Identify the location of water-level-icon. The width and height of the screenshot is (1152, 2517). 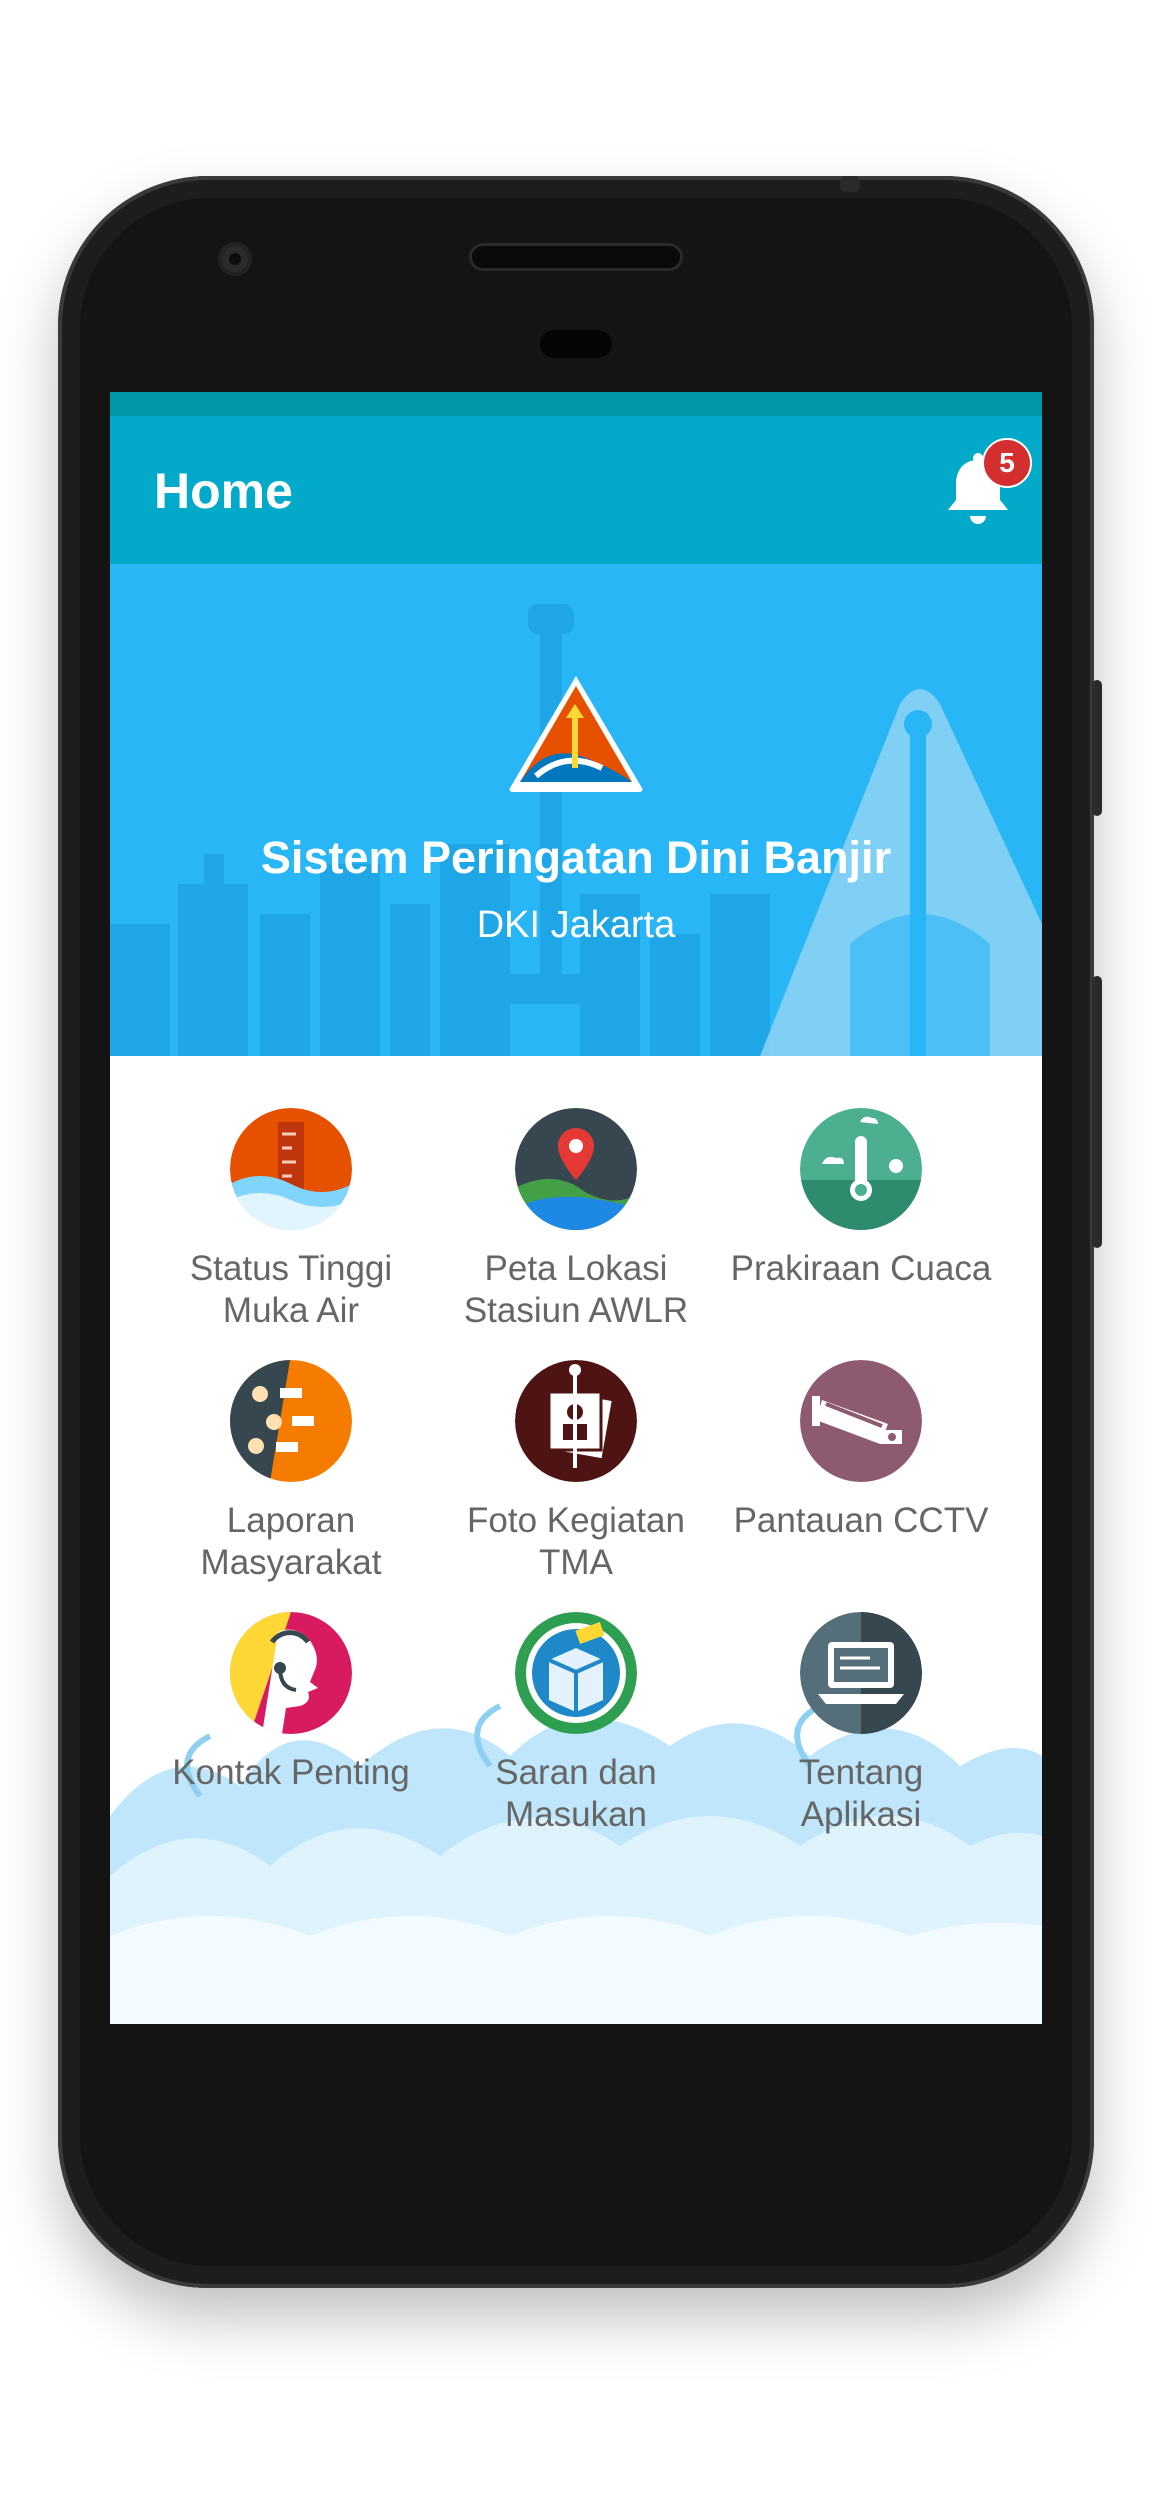
(291, 1169).